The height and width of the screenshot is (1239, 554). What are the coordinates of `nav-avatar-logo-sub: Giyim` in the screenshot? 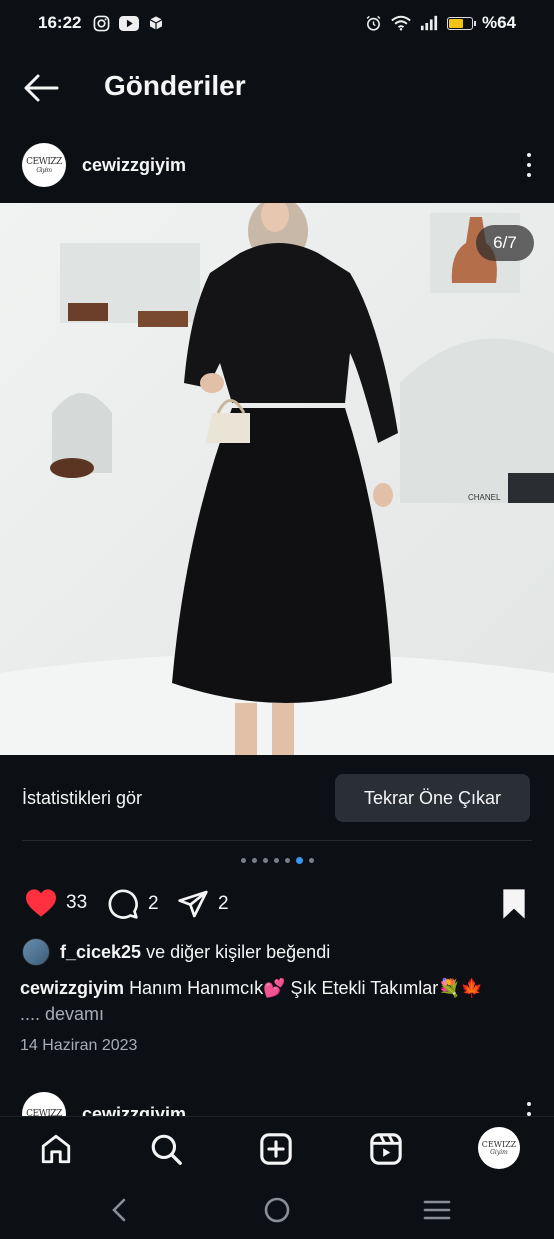 It's located at (499, 1152).